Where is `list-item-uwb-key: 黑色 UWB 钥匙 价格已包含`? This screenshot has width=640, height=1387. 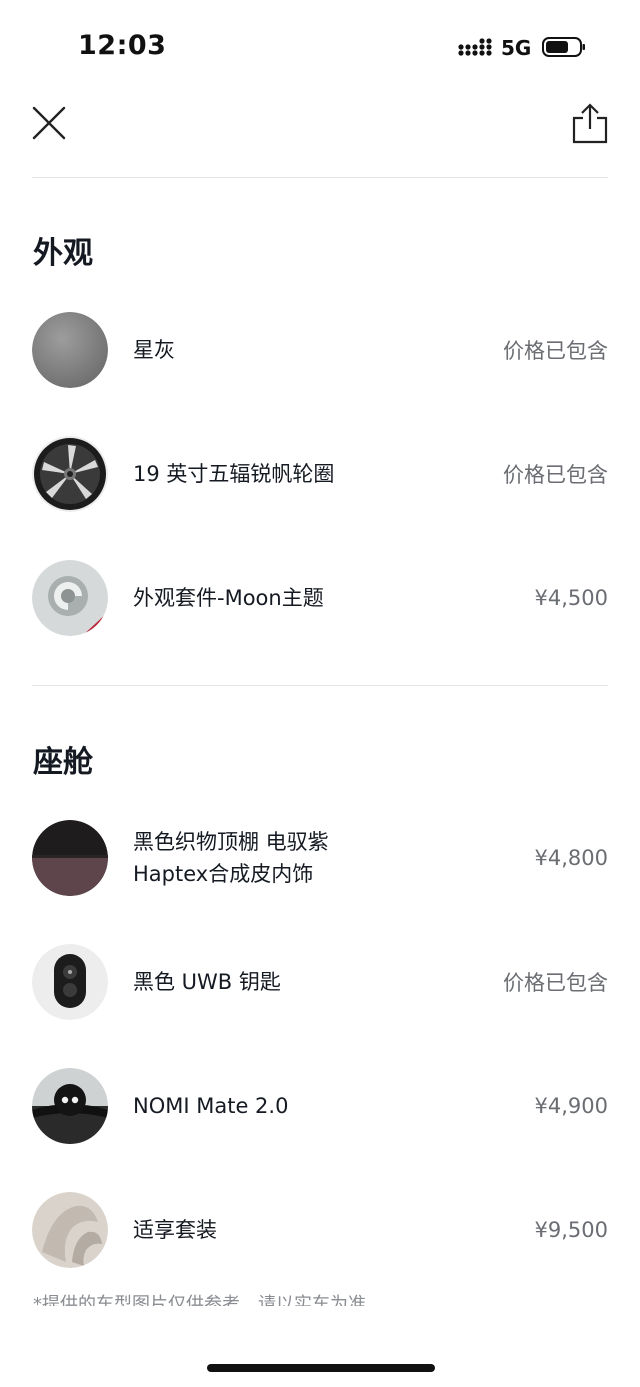
list-item-uwb-key: 黑色 UWB 钥匙 价格已包含 is located at coordinates (320, 984).